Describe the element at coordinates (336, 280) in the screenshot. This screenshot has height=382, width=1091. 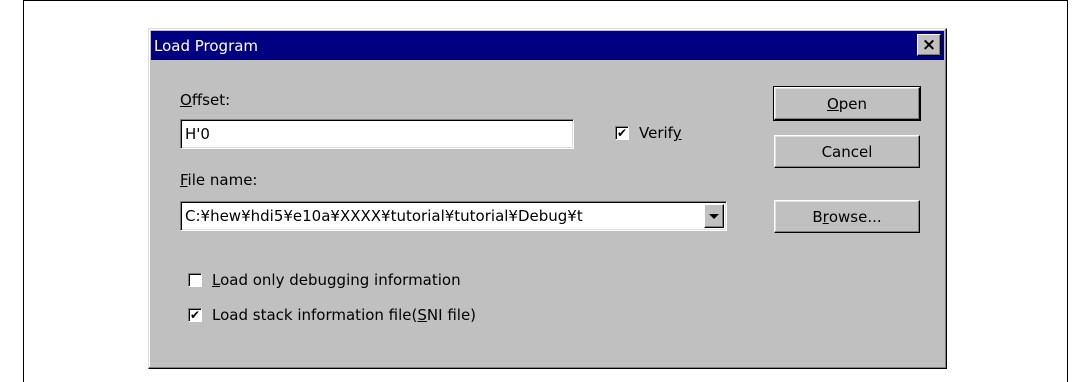
I see `load-debug-info-label: Load only debugging information` at that location.